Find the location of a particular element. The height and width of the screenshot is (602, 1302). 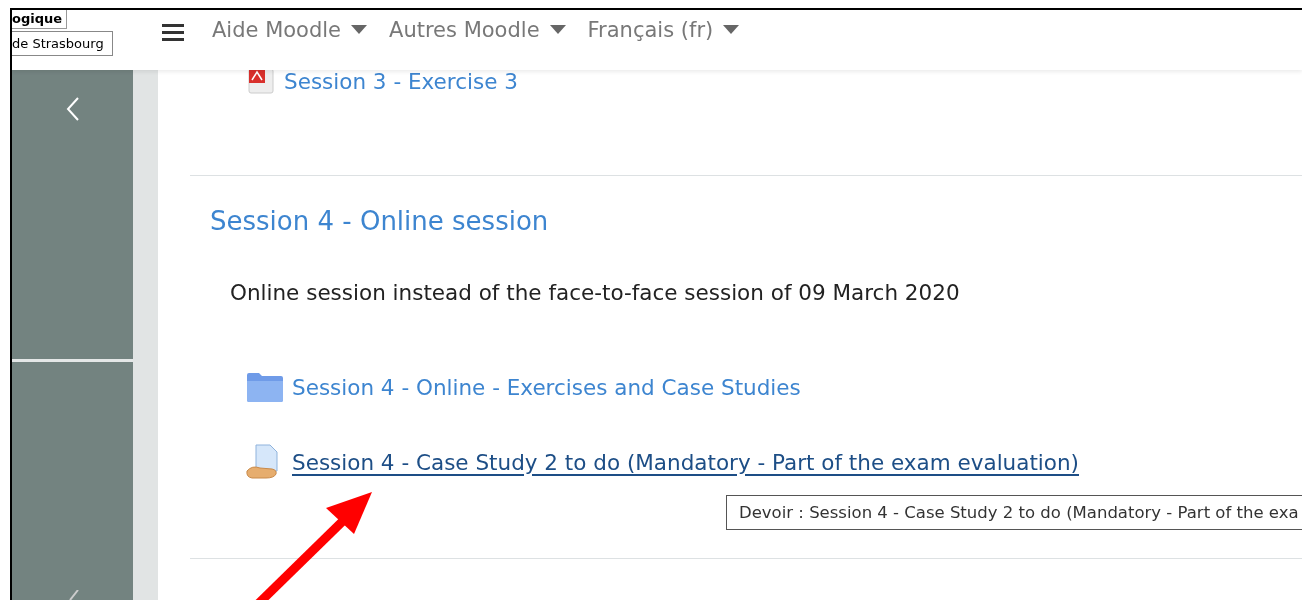

activity-link: Session 4 - Case Study 2 to do (Mandatory - Part of the exam evaluation) is located at coordinates (685, 462).